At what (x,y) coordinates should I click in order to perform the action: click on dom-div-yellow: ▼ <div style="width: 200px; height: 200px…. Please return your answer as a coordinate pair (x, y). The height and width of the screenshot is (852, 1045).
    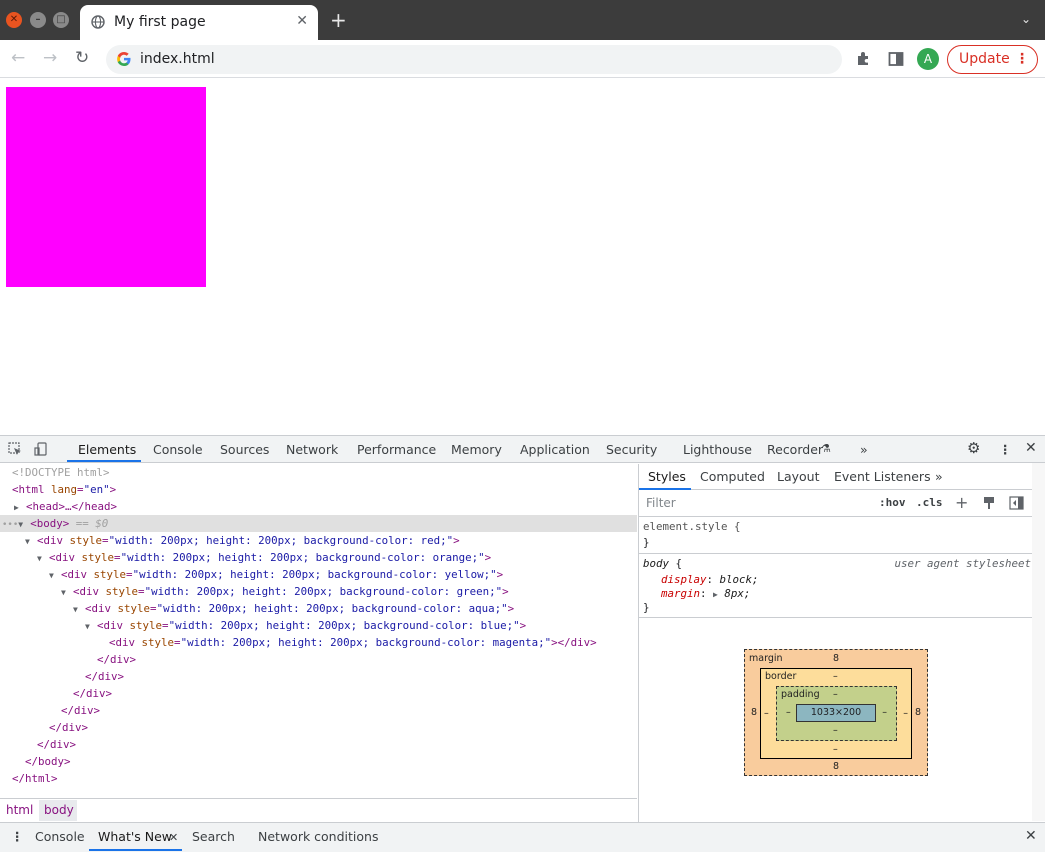
    Looking at the image, I should click on (276, 574).